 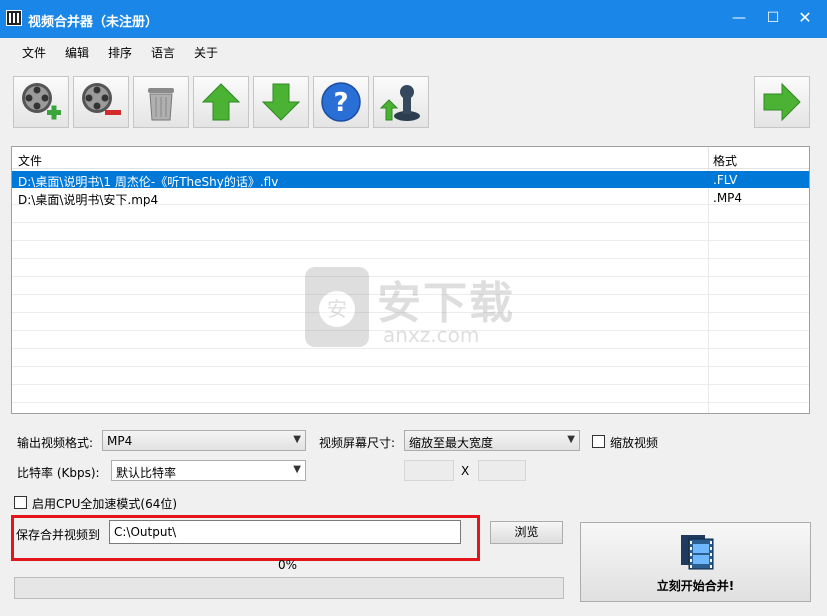 I want to click on film-reel-minus-icon, so click(x=101, y=99).